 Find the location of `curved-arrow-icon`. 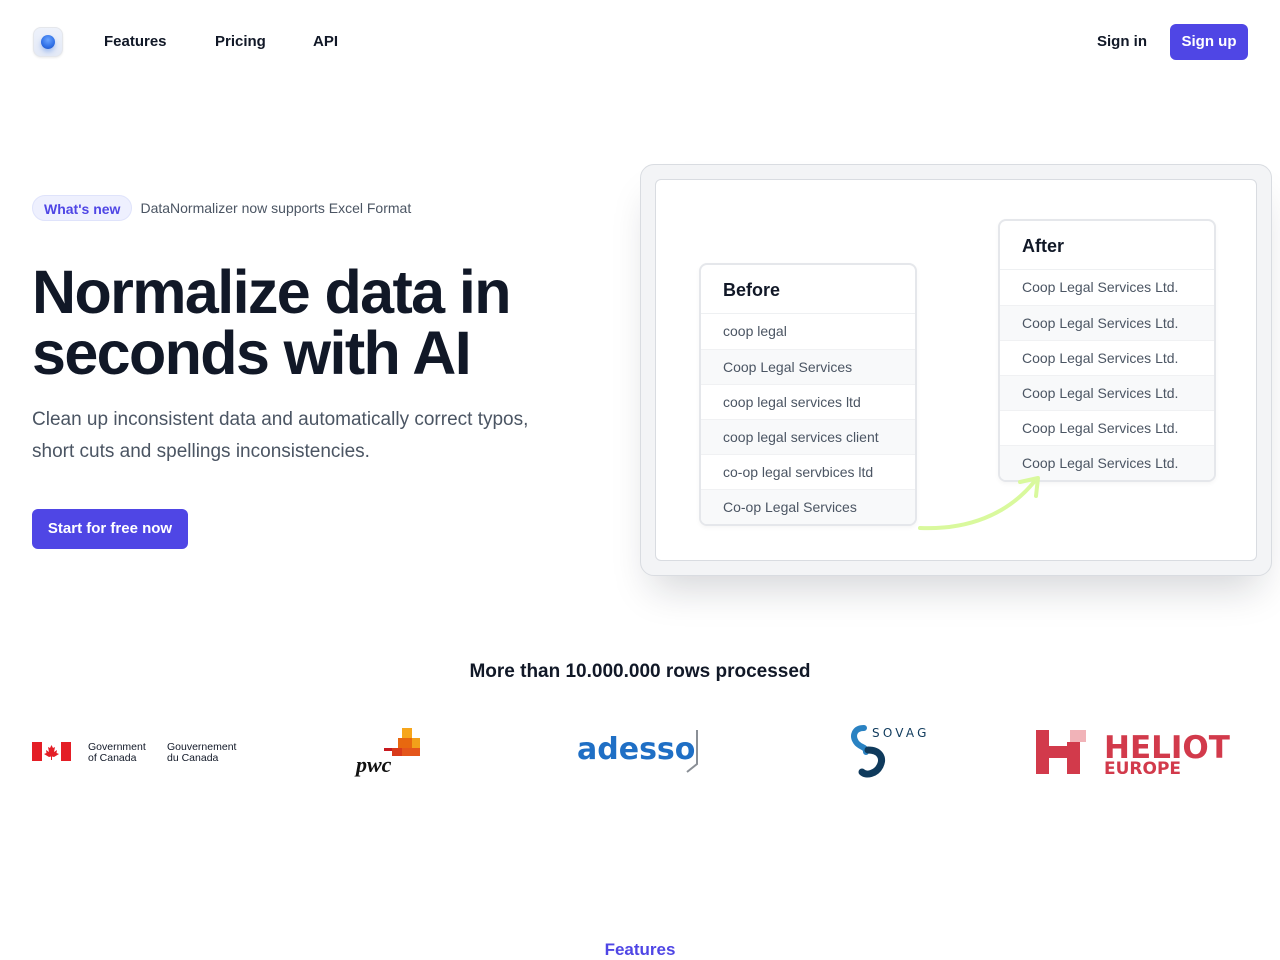

curved-arrow-icon is located at coordinates (979, 503).